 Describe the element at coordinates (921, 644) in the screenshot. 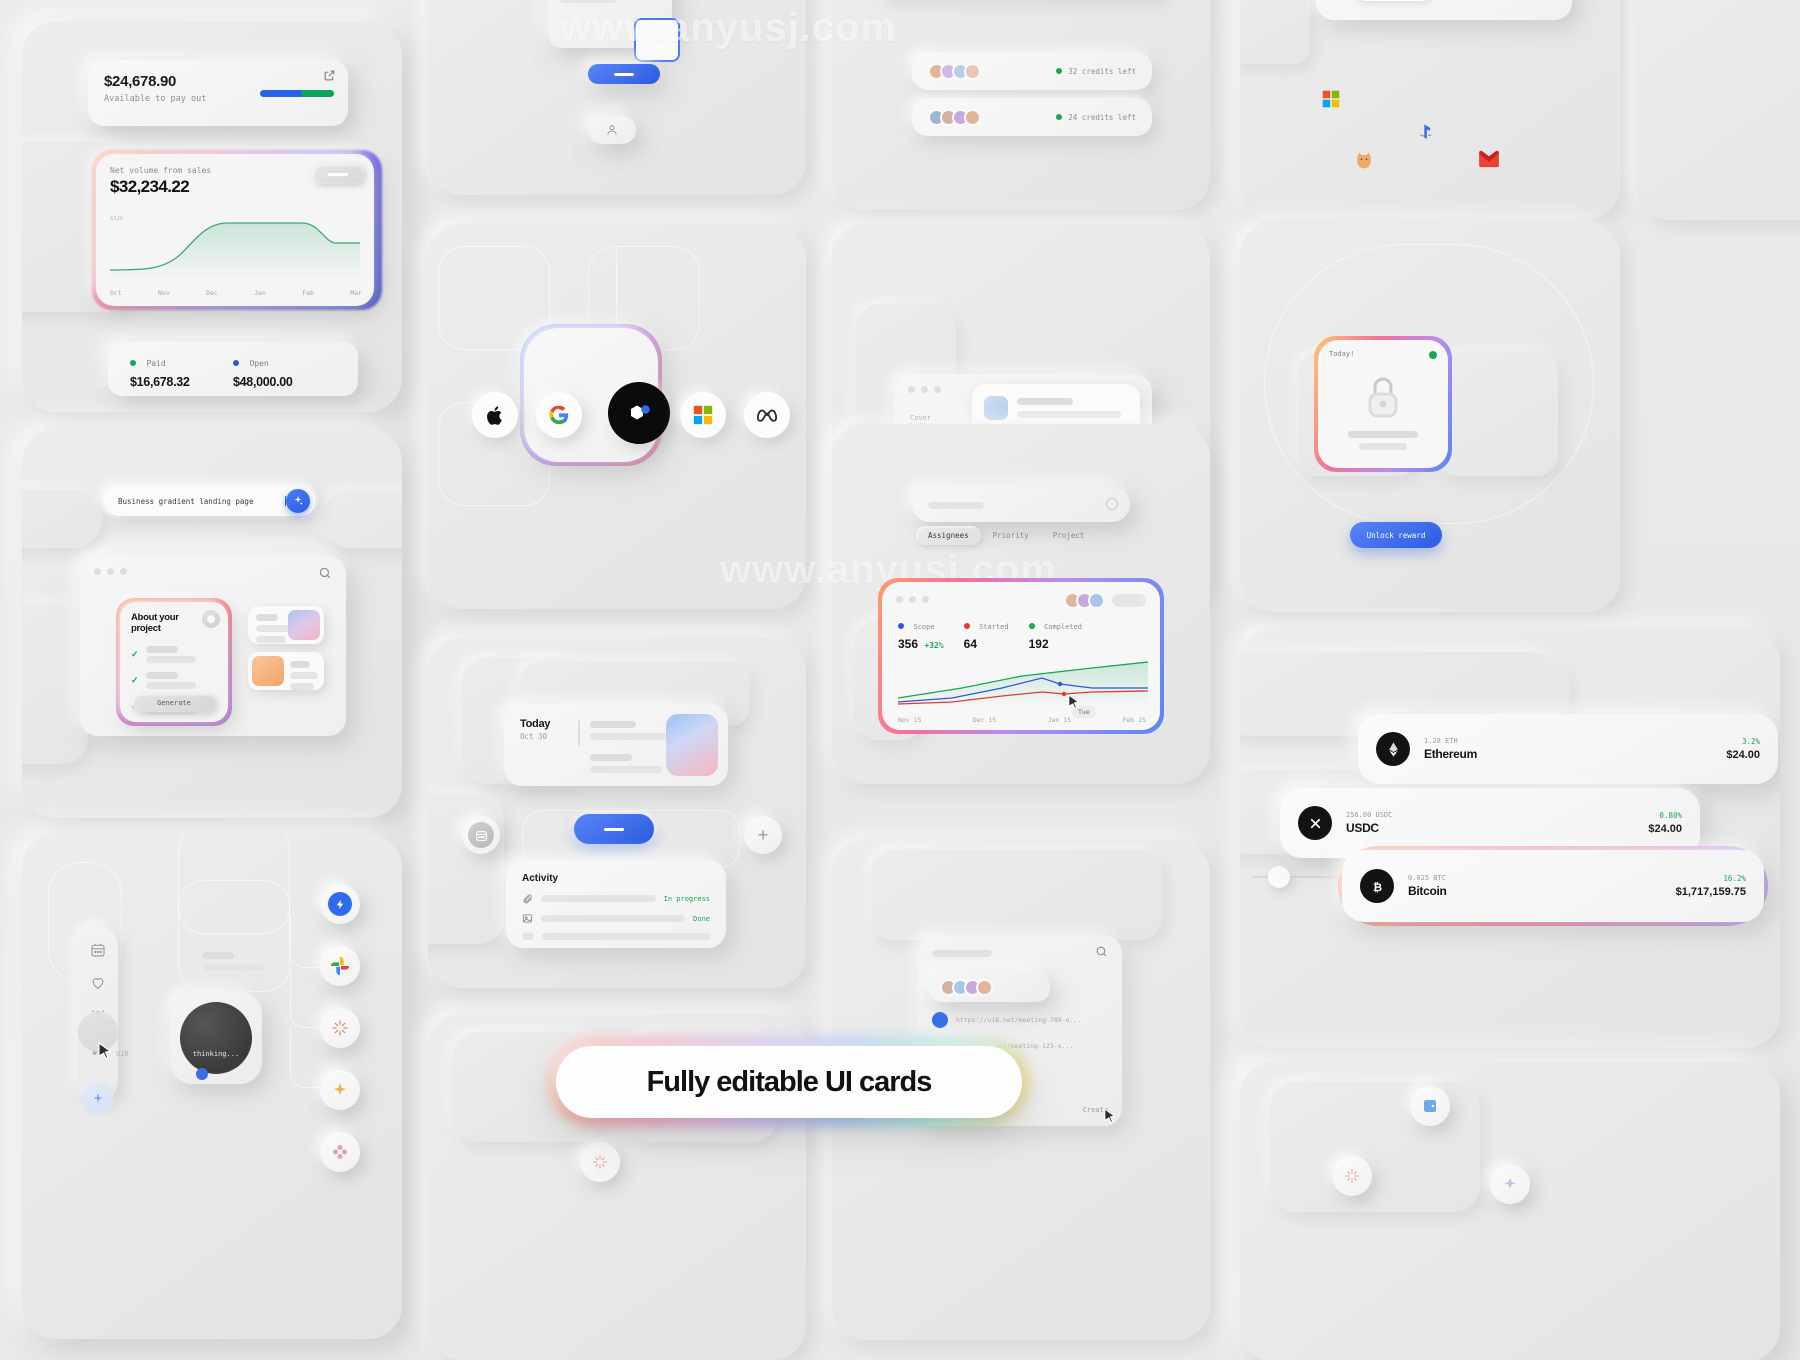

I see `metric-value: 356 +32%` at that location.